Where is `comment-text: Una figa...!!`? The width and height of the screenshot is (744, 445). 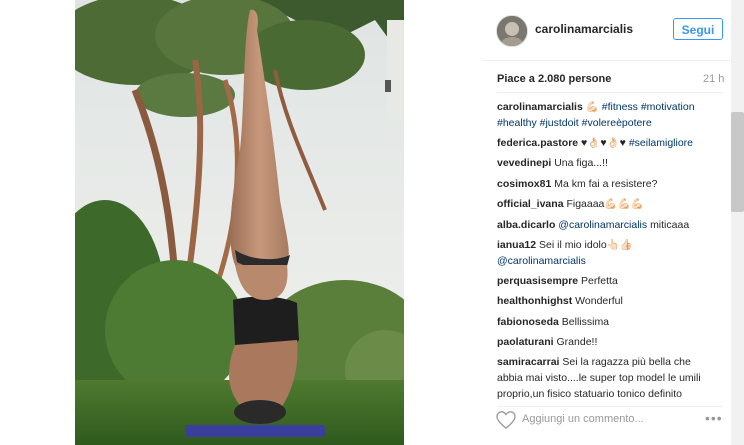 comment-text: Una figa...!! is located at coordinates (581, 163).